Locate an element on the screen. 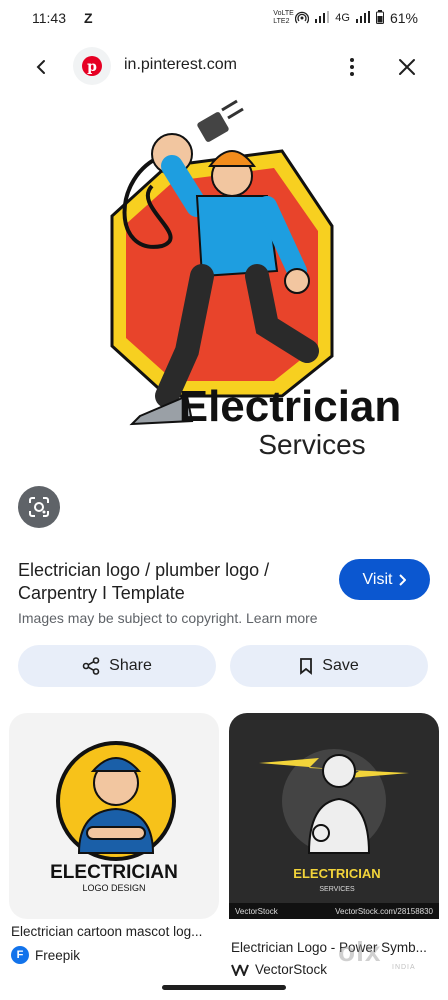 The width and height of the screenshot is (448, 1000). card1-logo-sub: LOGO DESIGN is located at coordinates (113, 888).